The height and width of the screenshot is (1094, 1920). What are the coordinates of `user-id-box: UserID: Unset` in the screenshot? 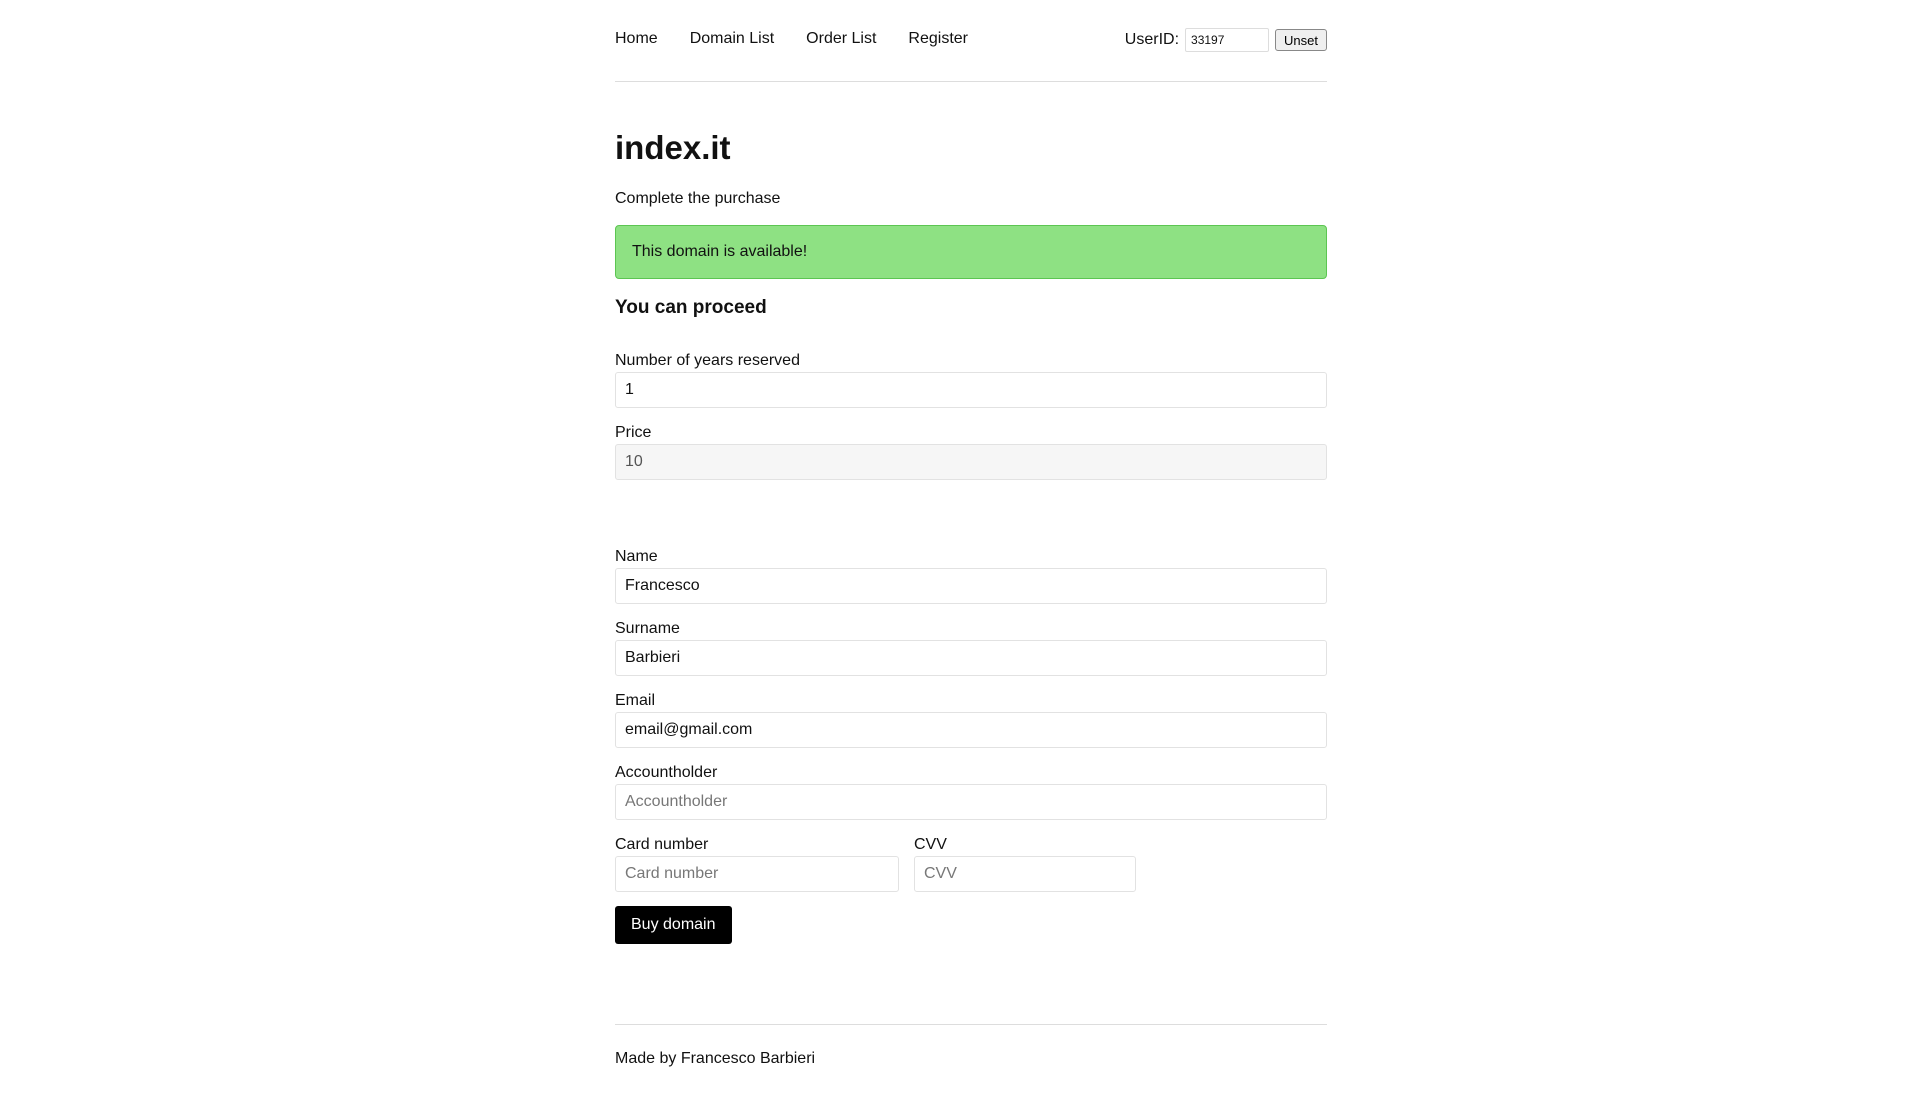 It's located at (1226, 40).